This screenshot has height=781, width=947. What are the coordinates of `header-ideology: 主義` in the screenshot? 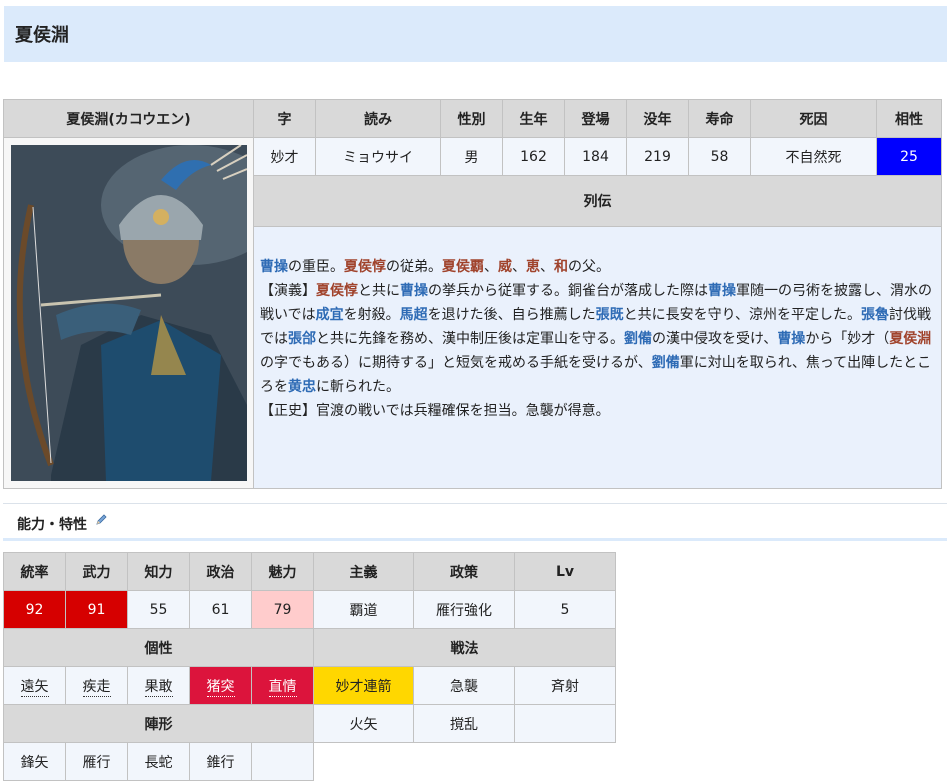 It's located at (363, 571).